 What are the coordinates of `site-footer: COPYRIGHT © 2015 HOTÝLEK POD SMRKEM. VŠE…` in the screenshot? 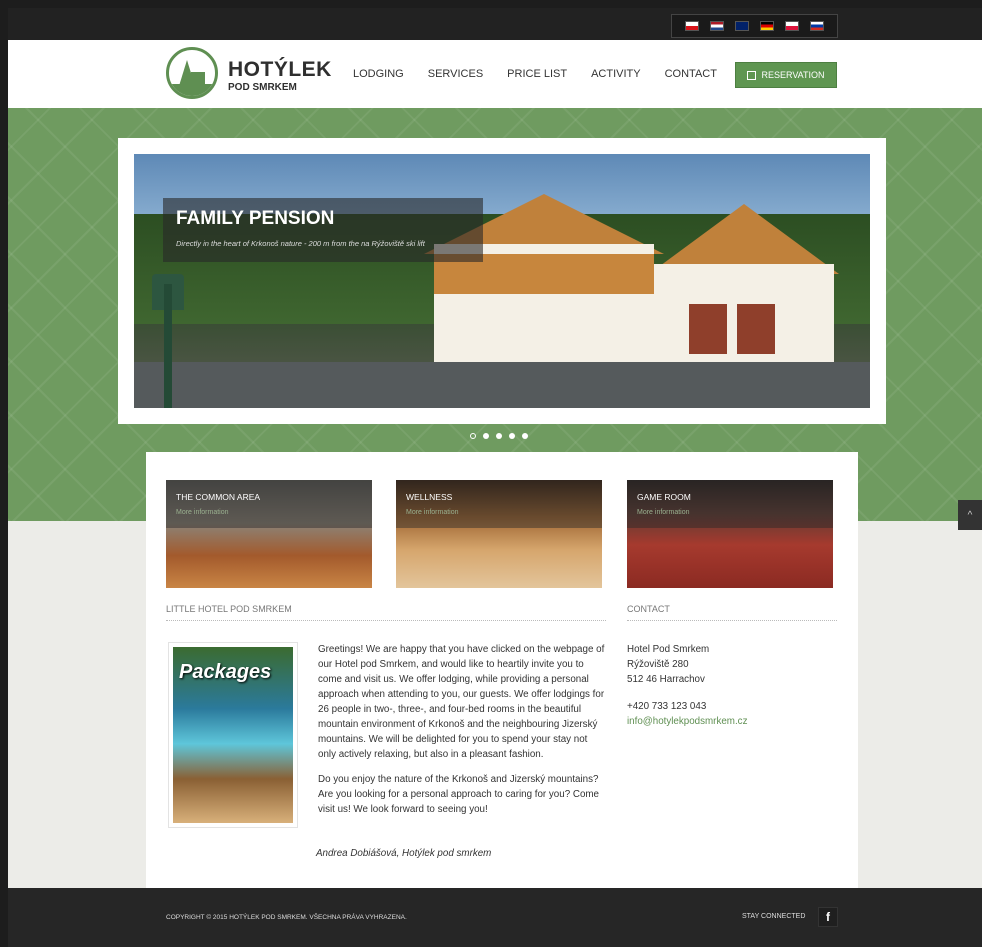 It's located at (495, 917).